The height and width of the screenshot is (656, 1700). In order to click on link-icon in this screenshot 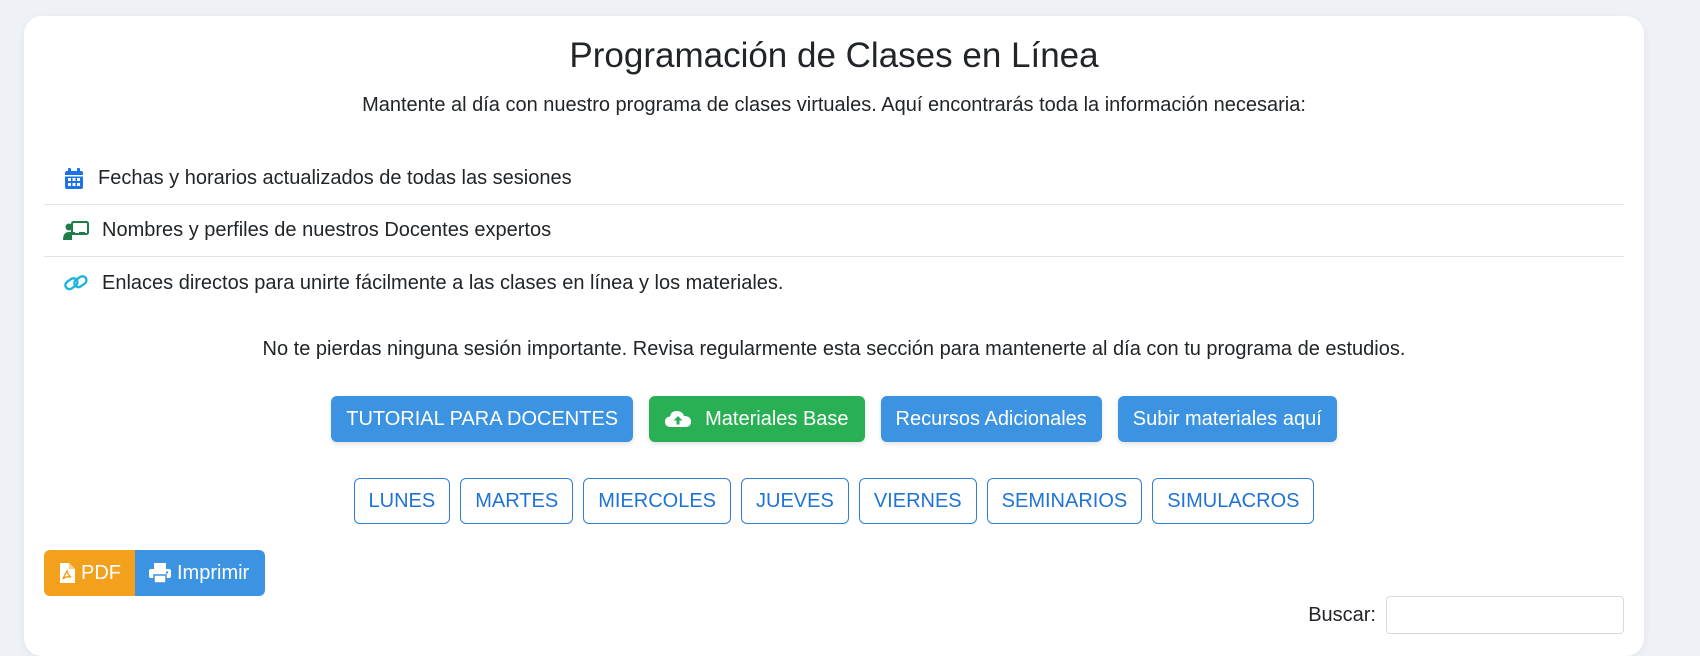, I will do `click(76, 283)`.